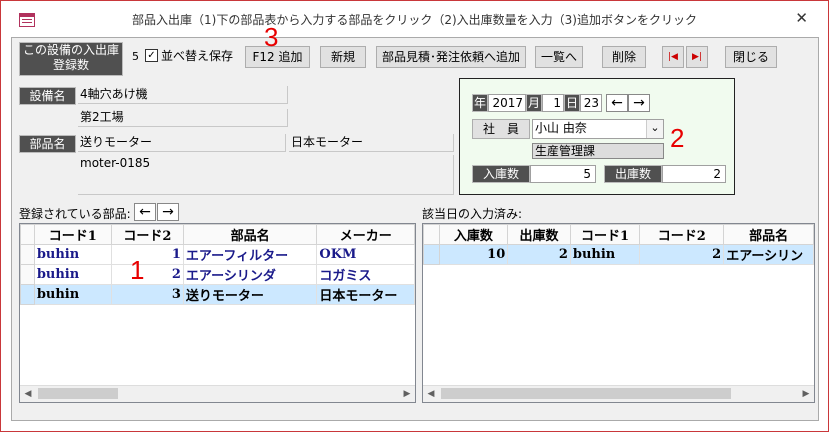 This screenshot has width=829, height=432. I want to click on registration-count-value: 5, so click(135, 56).